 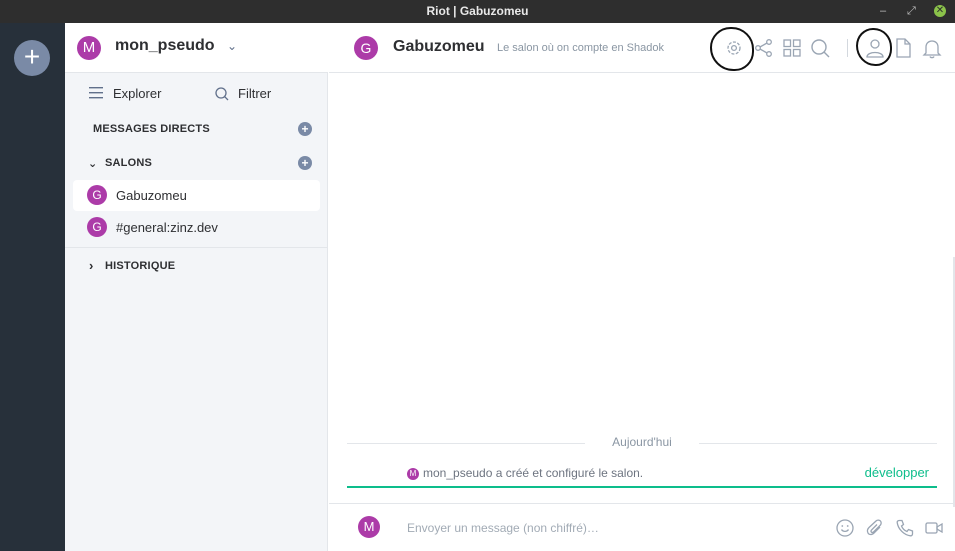 What do you see at coordinates (940, 11) in the screenshot?
I see `close-button: ✕` at bounding box center [940, 11].